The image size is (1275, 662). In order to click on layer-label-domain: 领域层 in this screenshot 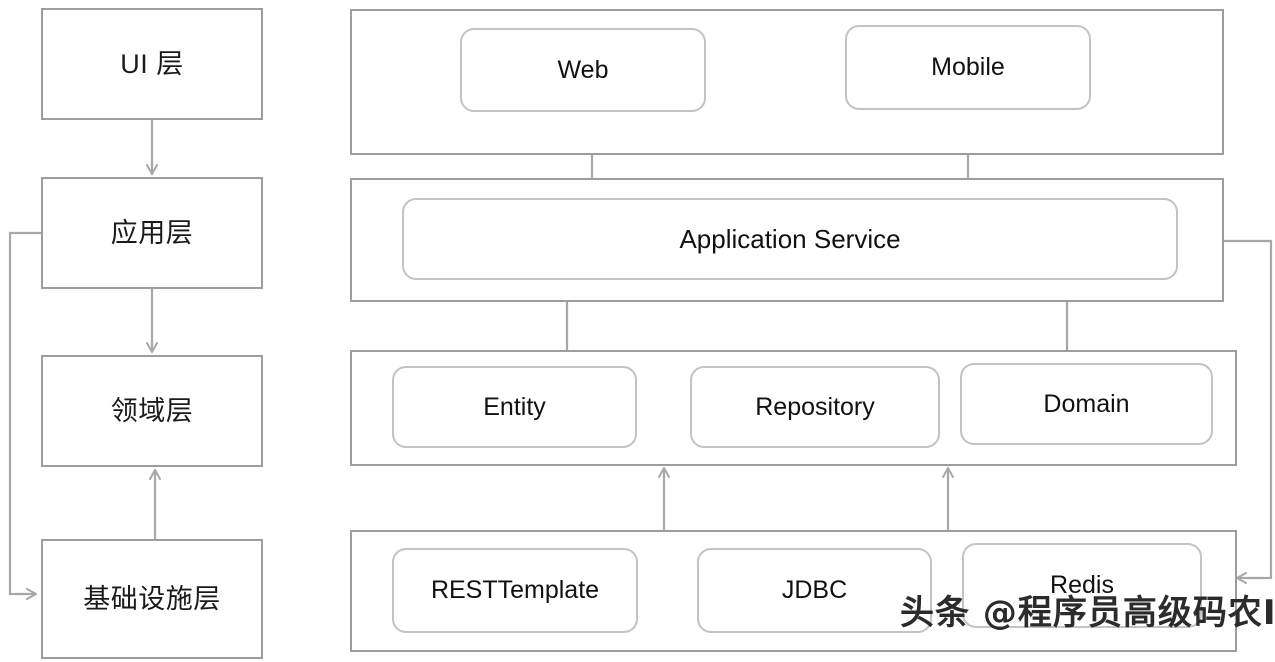, I will do `click(152, 410)`.